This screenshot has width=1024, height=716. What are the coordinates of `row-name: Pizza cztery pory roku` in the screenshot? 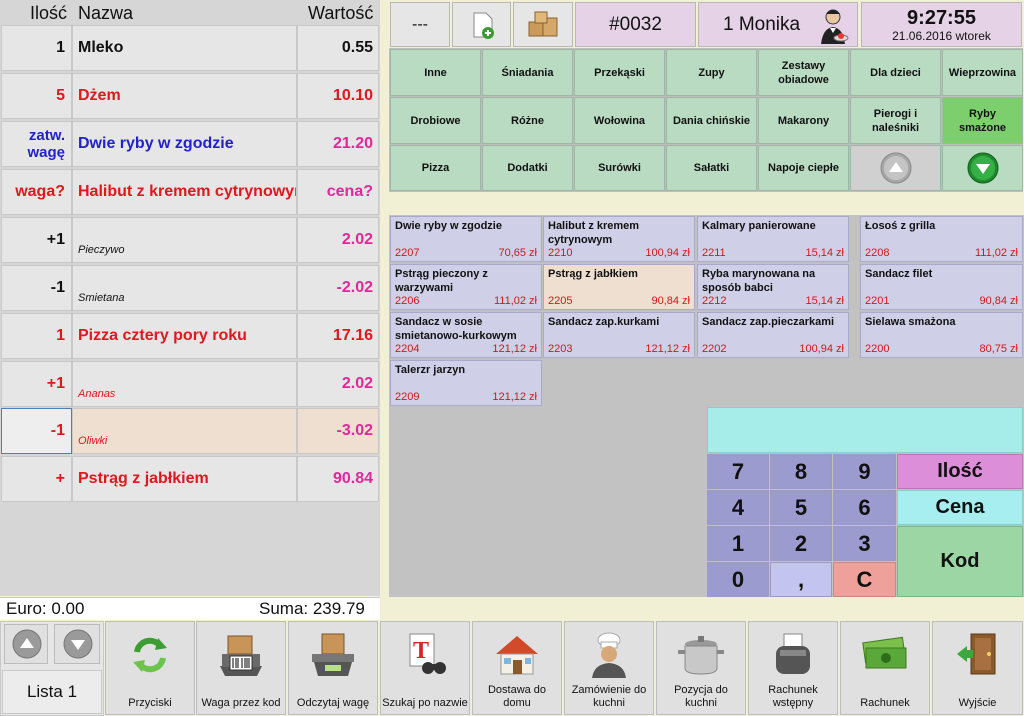 It's located at (184, 336).